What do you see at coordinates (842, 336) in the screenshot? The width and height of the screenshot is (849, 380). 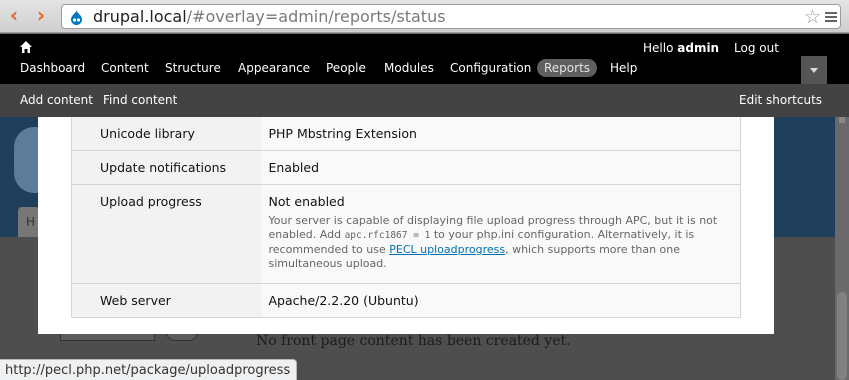 I see `scrollbar-thumb` at bounding box center [842, 336].